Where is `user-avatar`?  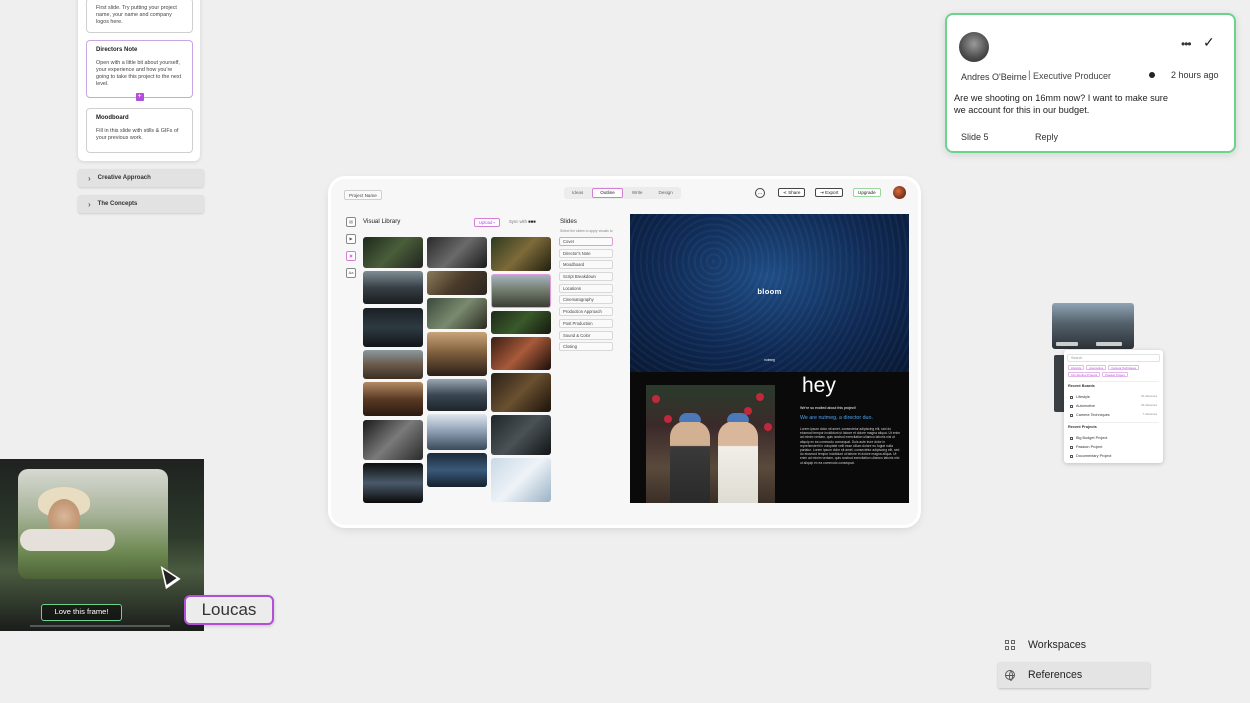 user-avatar is located at coordinates (899, 192).